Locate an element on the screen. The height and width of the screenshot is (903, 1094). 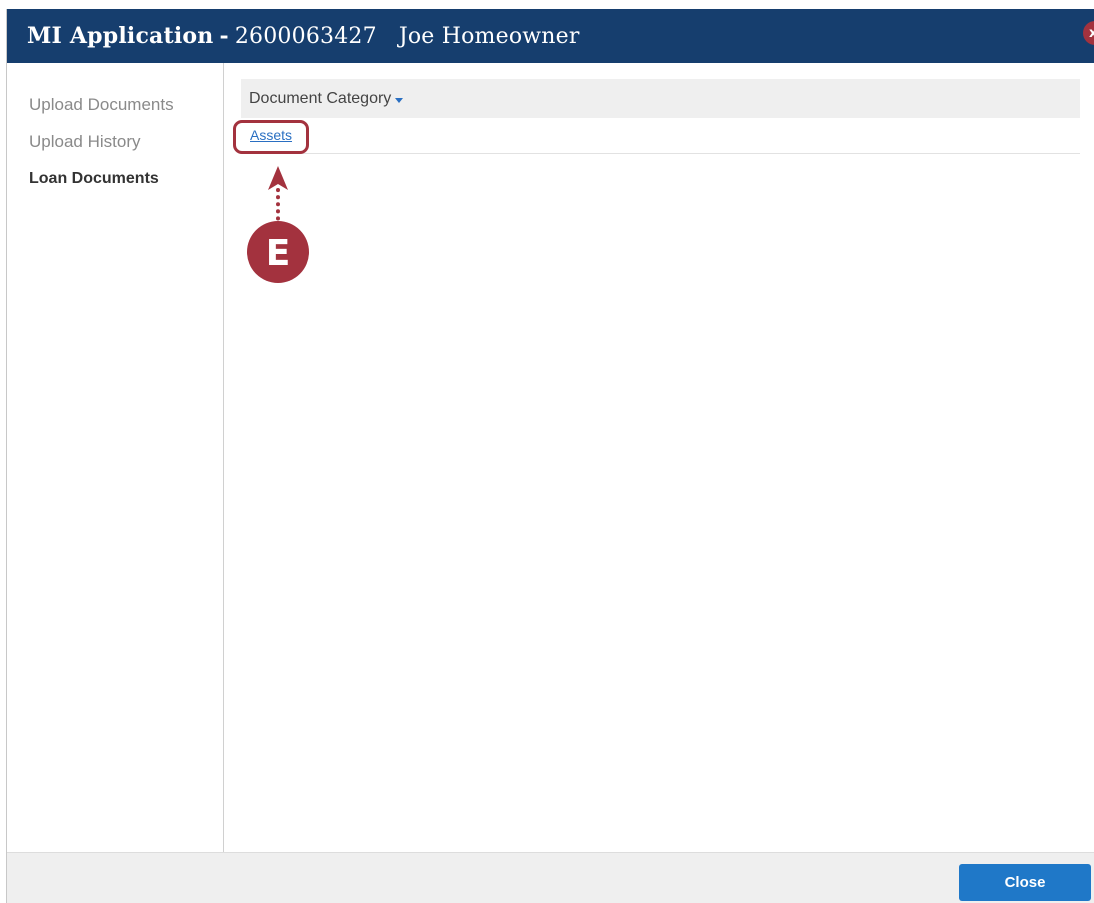
dialog-footer: Close is located at coordinates (550, 877).